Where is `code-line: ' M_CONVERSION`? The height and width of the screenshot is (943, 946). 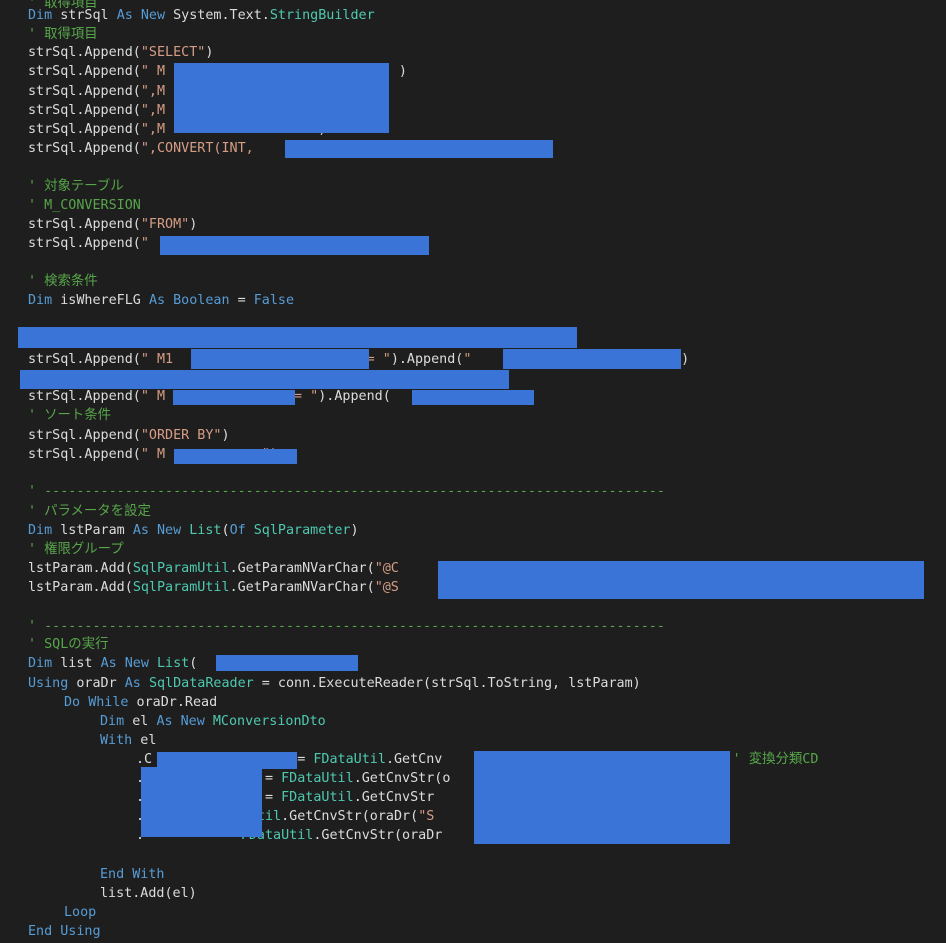
code-line: ' M_CONVERSION is located at coordinates (84, 205).